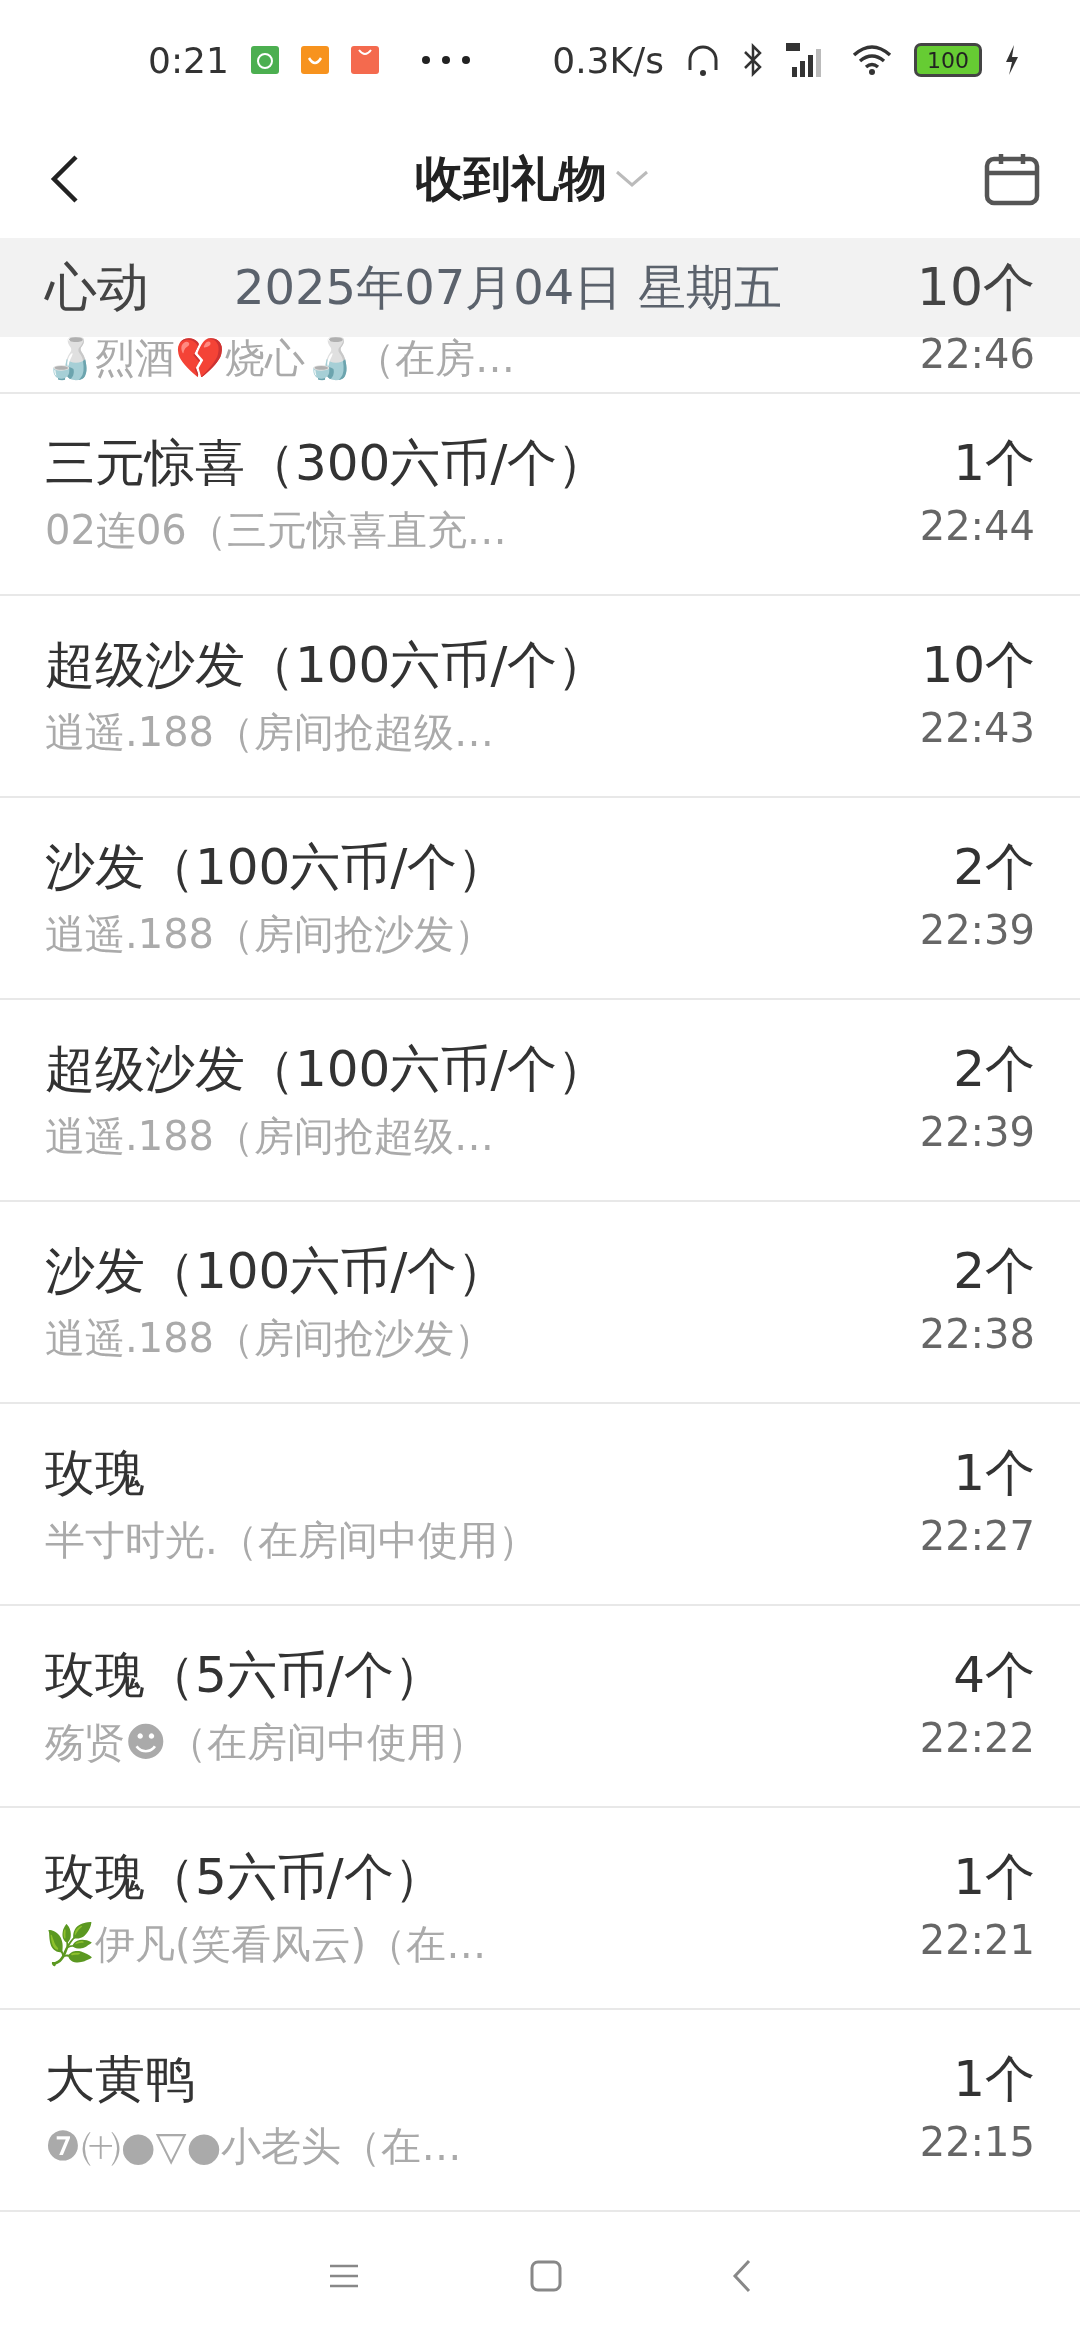 This screenshot has height=2340, width=1080. Describe the element at coordinates (977, 357) in the screenshot. I see `gift-time: 22:46` at that location.